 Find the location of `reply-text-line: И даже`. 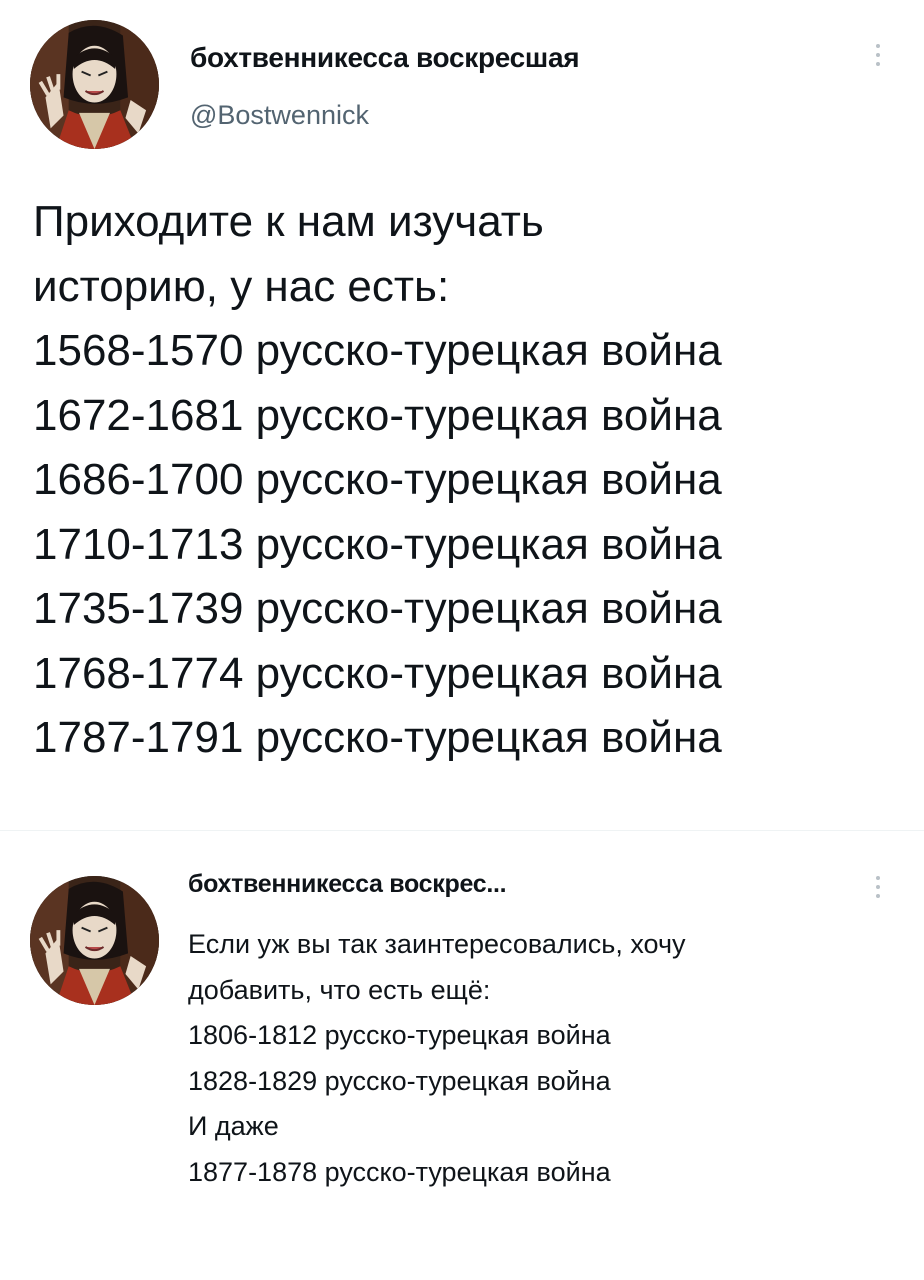

reply-text-line: И даже is located at coordinates (233, 1126).